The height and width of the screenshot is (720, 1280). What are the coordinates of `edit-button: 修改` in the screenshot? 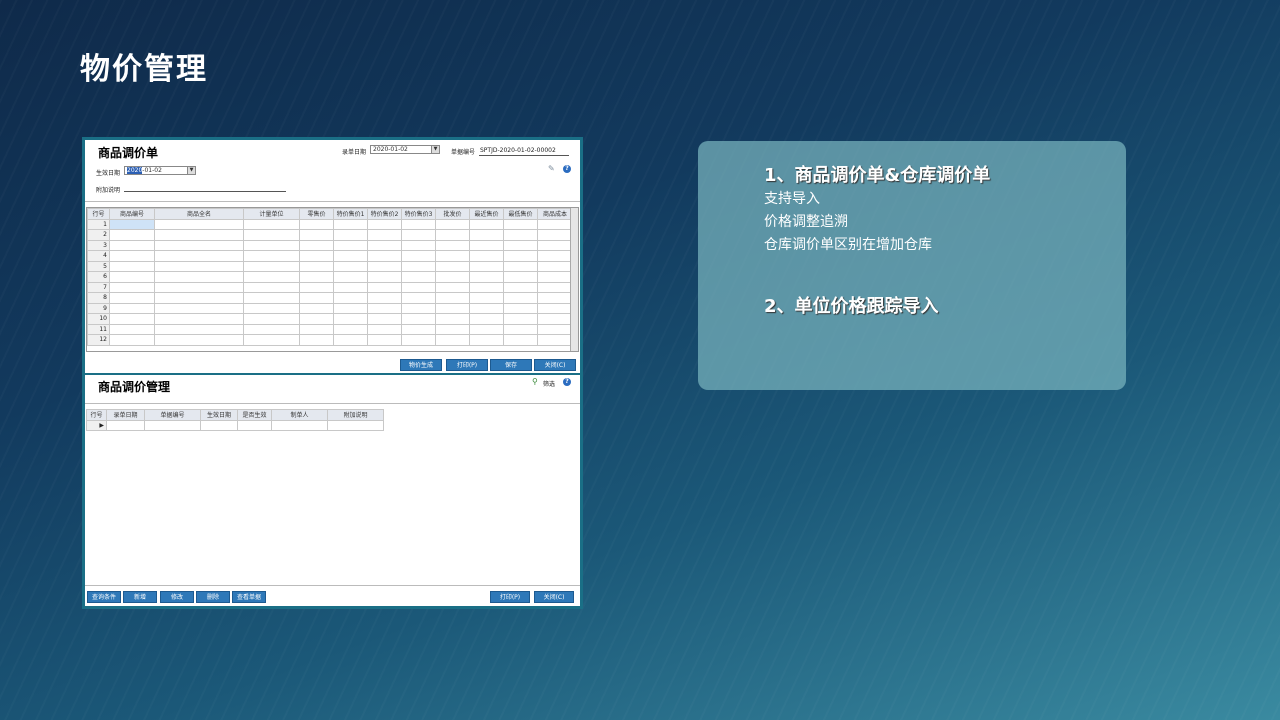 It's located at (177, 597).